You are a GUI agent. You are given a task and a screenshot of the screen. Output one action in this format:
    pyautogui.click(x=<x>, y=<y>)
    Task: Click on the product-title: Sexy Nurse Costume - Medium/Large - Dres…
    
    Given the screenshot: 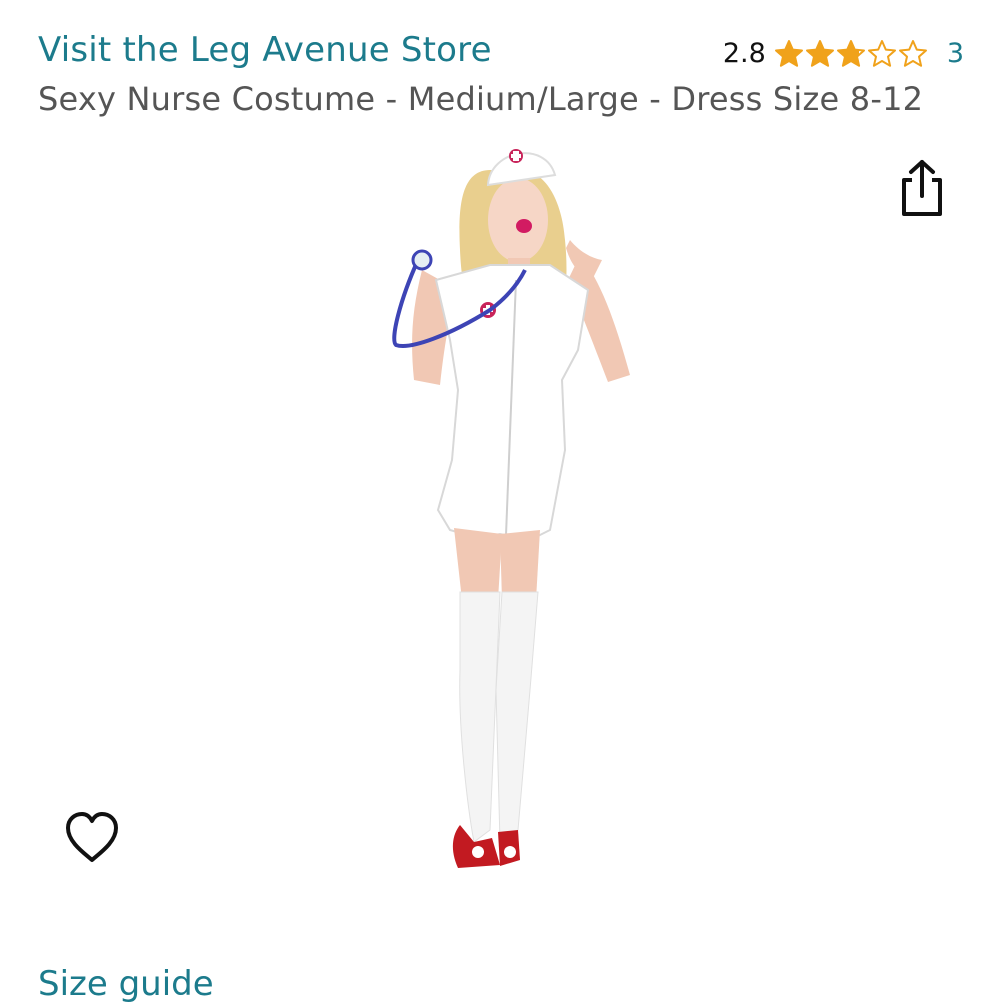 What is the action you would take?
    pyautogui.click(x=481, y=99)
    